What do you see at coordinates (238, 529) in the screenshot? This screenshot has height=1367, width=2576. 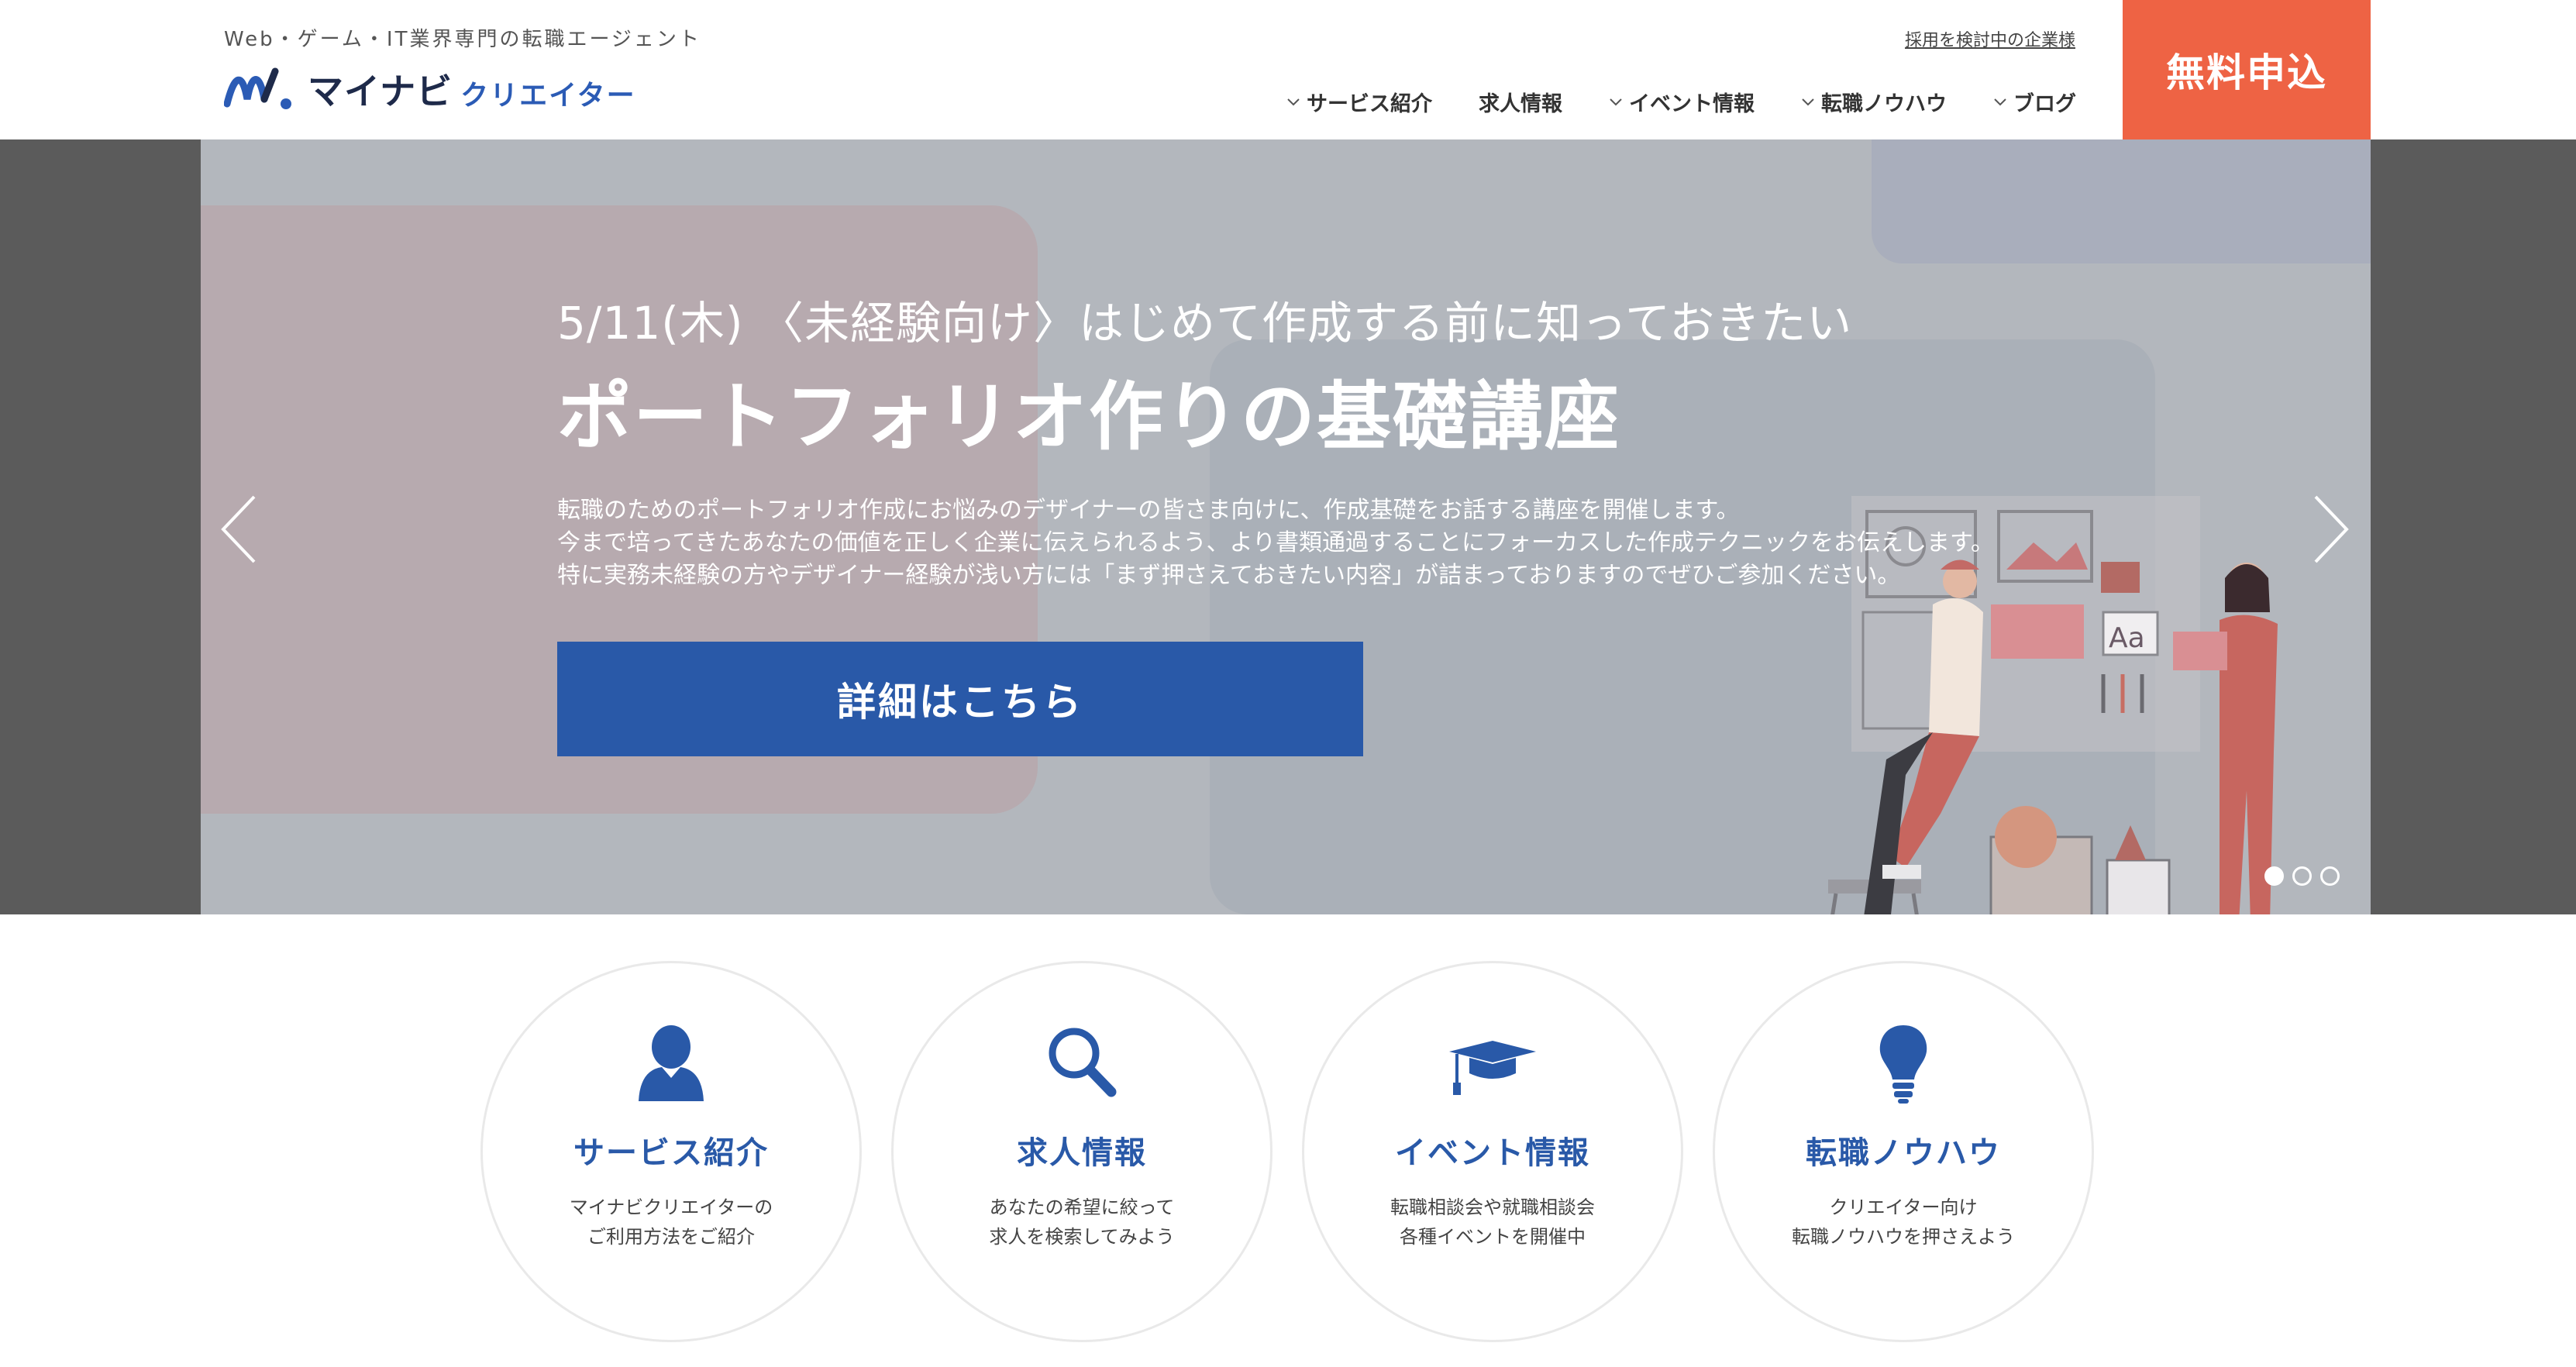 I see `prev-slide-arrow-icon` at bounding box center [238, 529].